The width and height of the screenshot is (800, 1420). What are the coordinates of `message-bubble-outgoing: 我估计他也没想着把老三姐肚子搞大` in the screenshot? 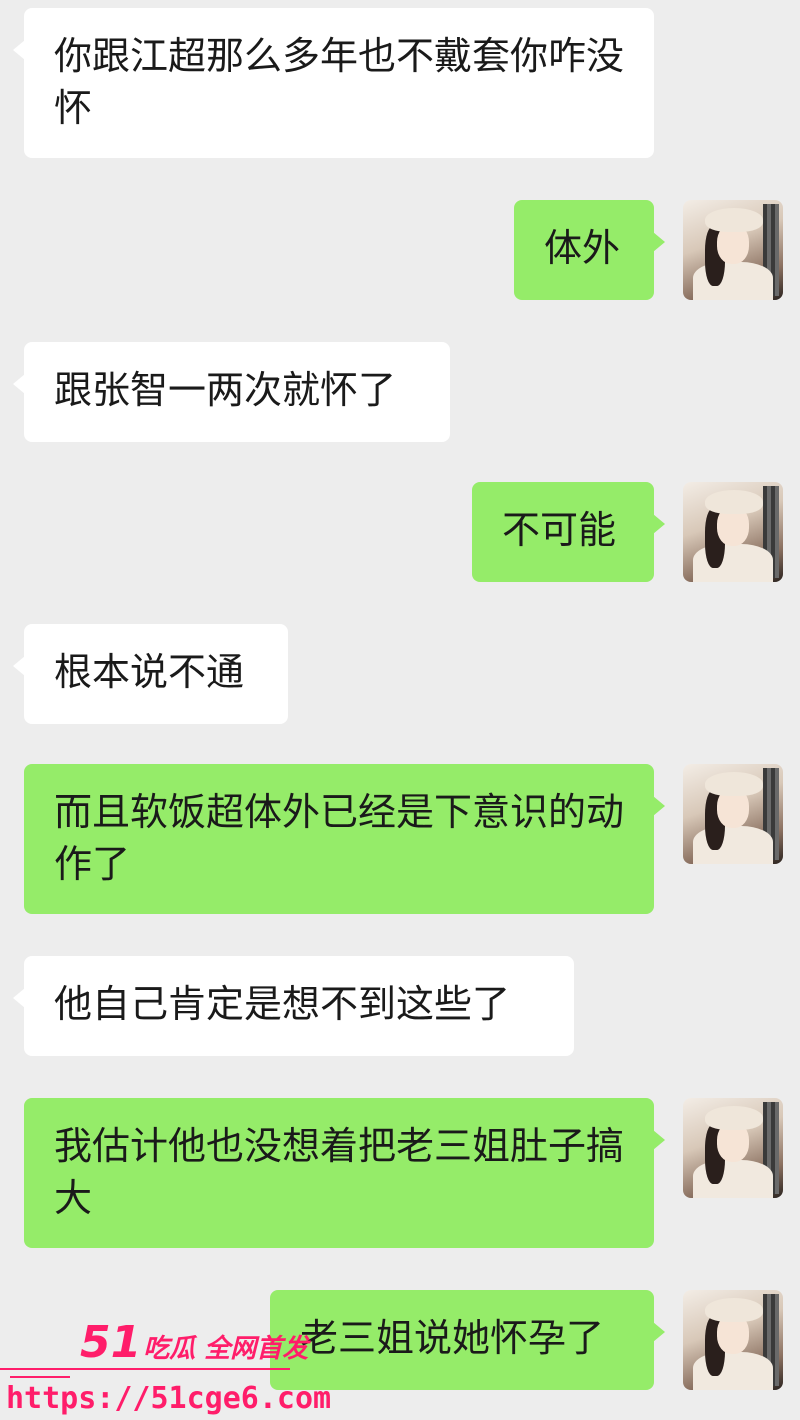 It's located at (344, 1173).